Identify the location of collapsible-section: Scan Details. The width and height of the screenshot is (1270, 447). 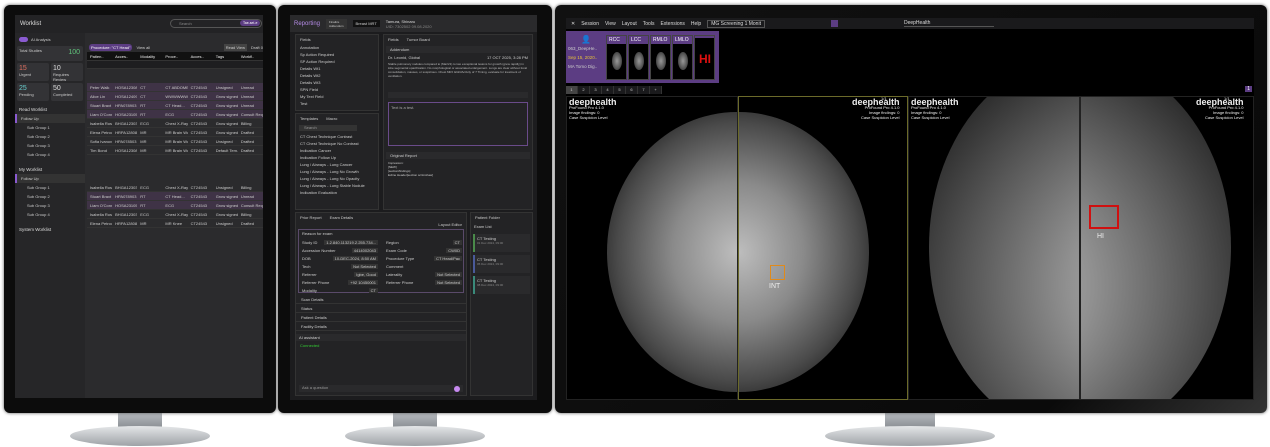
(381, 299).